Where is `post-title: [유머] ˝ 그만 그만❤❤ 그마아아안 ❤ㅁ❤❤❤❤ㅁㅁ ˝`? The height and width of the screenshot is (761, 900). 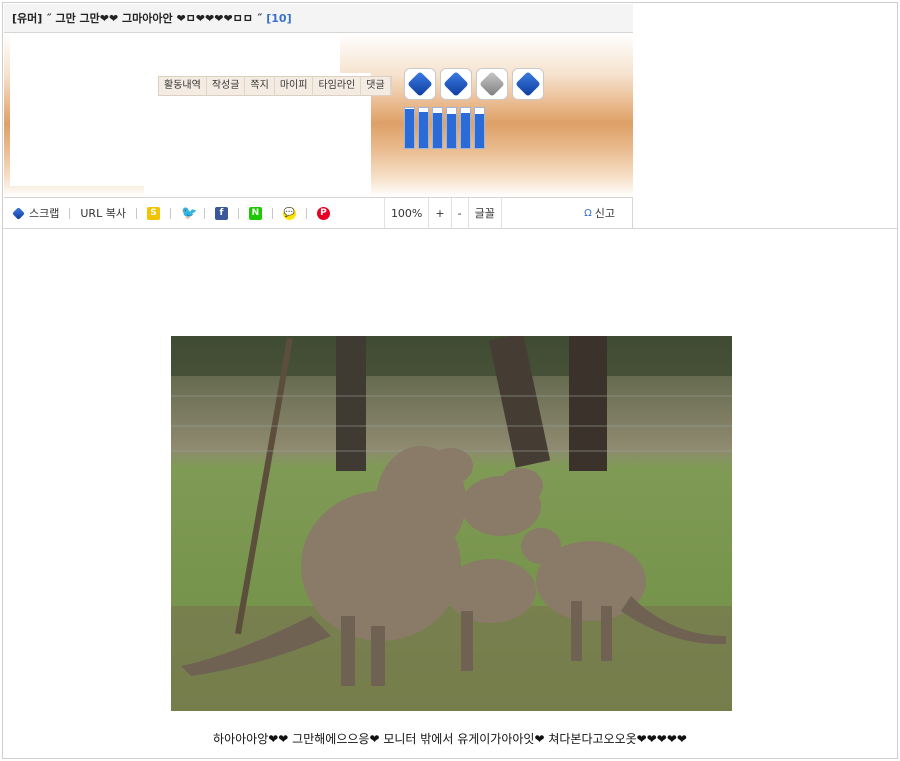
post-title: [유머] ˝ 그만 그만❤❤ 그마아아안 ❤ㅁ❤❤❤❤ㅁㅁ ˝ is located at coordinates (137, 18).